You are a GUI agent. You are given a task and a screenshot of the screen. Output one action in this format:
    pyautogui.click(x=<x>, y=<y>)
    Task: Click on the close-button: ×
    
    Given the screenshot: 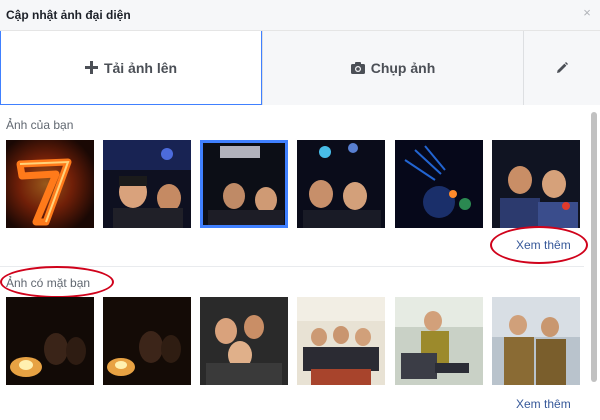 What is the action you would take?
    pyautogui.click(x=587, y=13)
    